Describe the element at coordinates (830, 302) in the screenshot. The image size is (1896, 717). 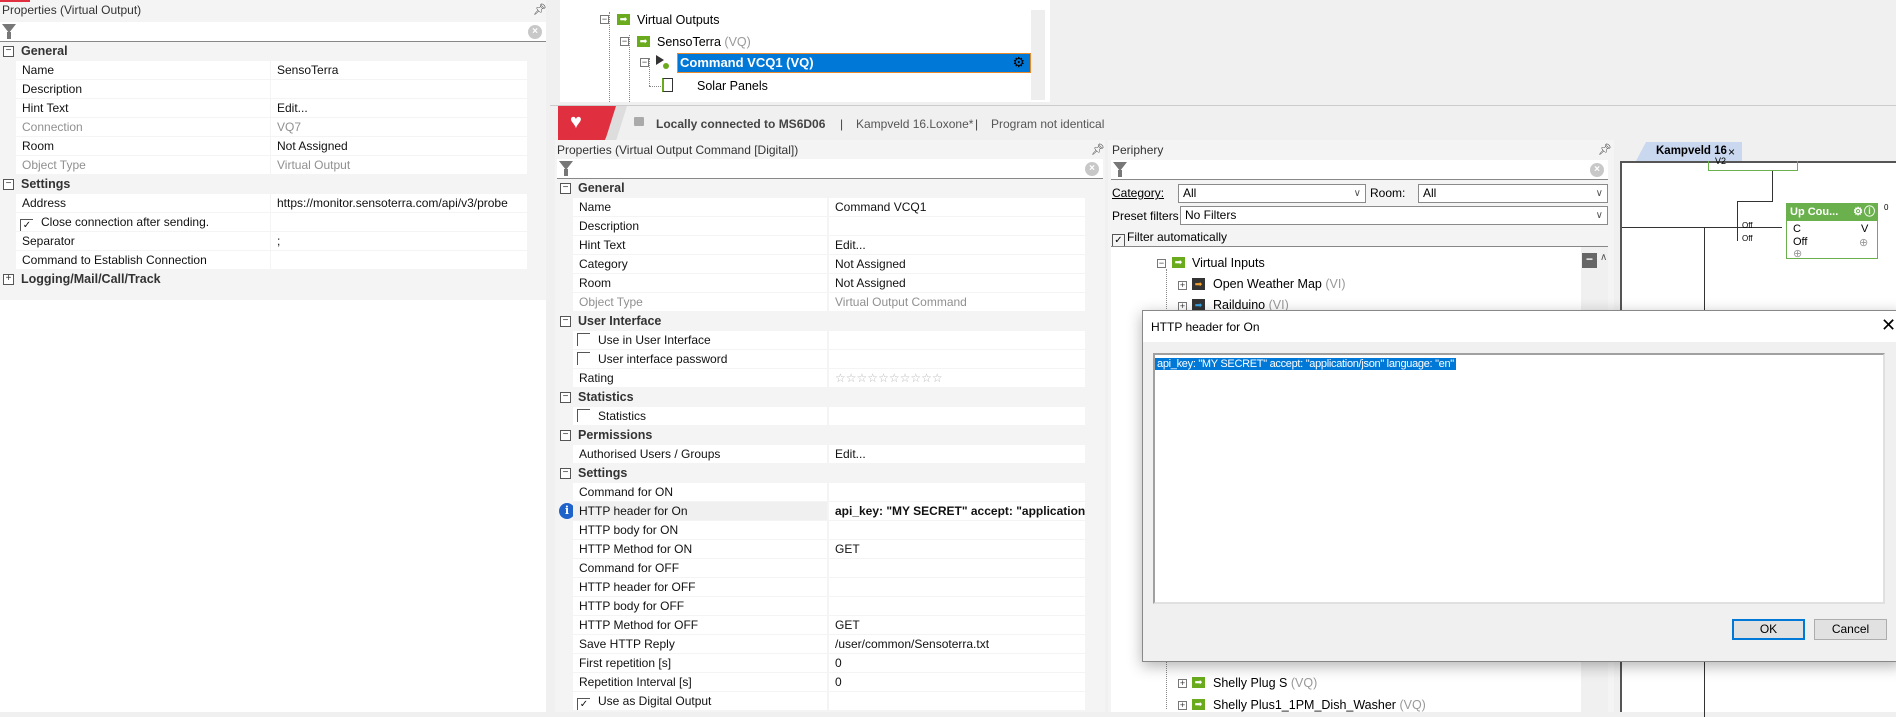
I see `property-row: Object Type Virtual Output Command` at that location.